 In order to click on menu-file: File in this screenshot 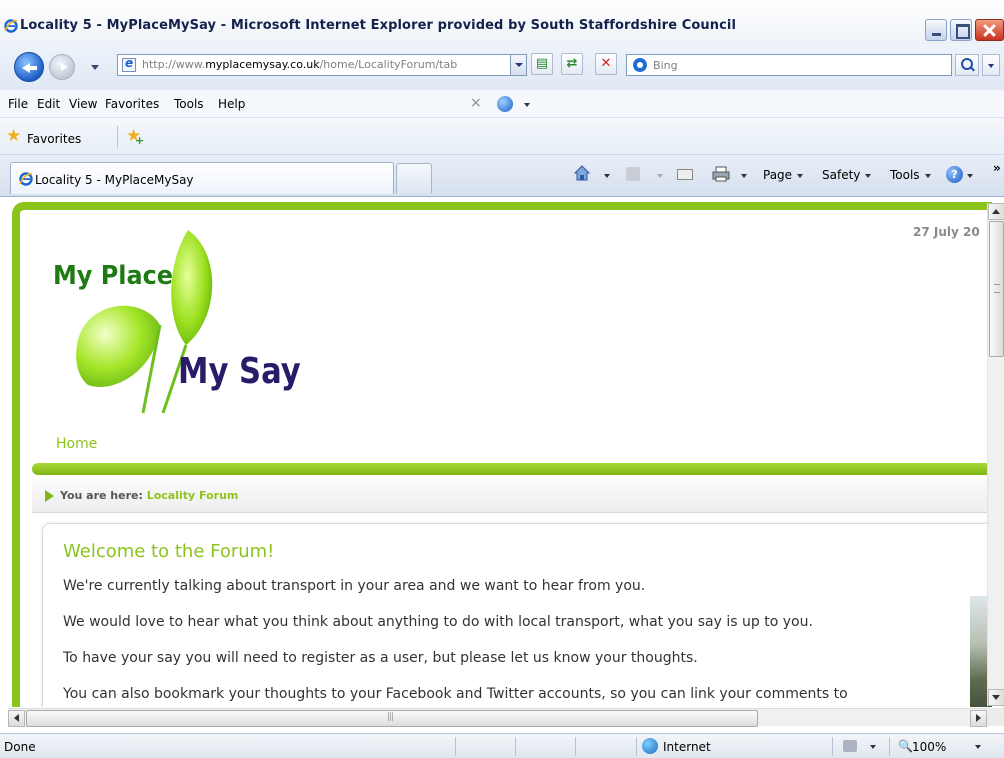, I will do `click(18, 104)`.